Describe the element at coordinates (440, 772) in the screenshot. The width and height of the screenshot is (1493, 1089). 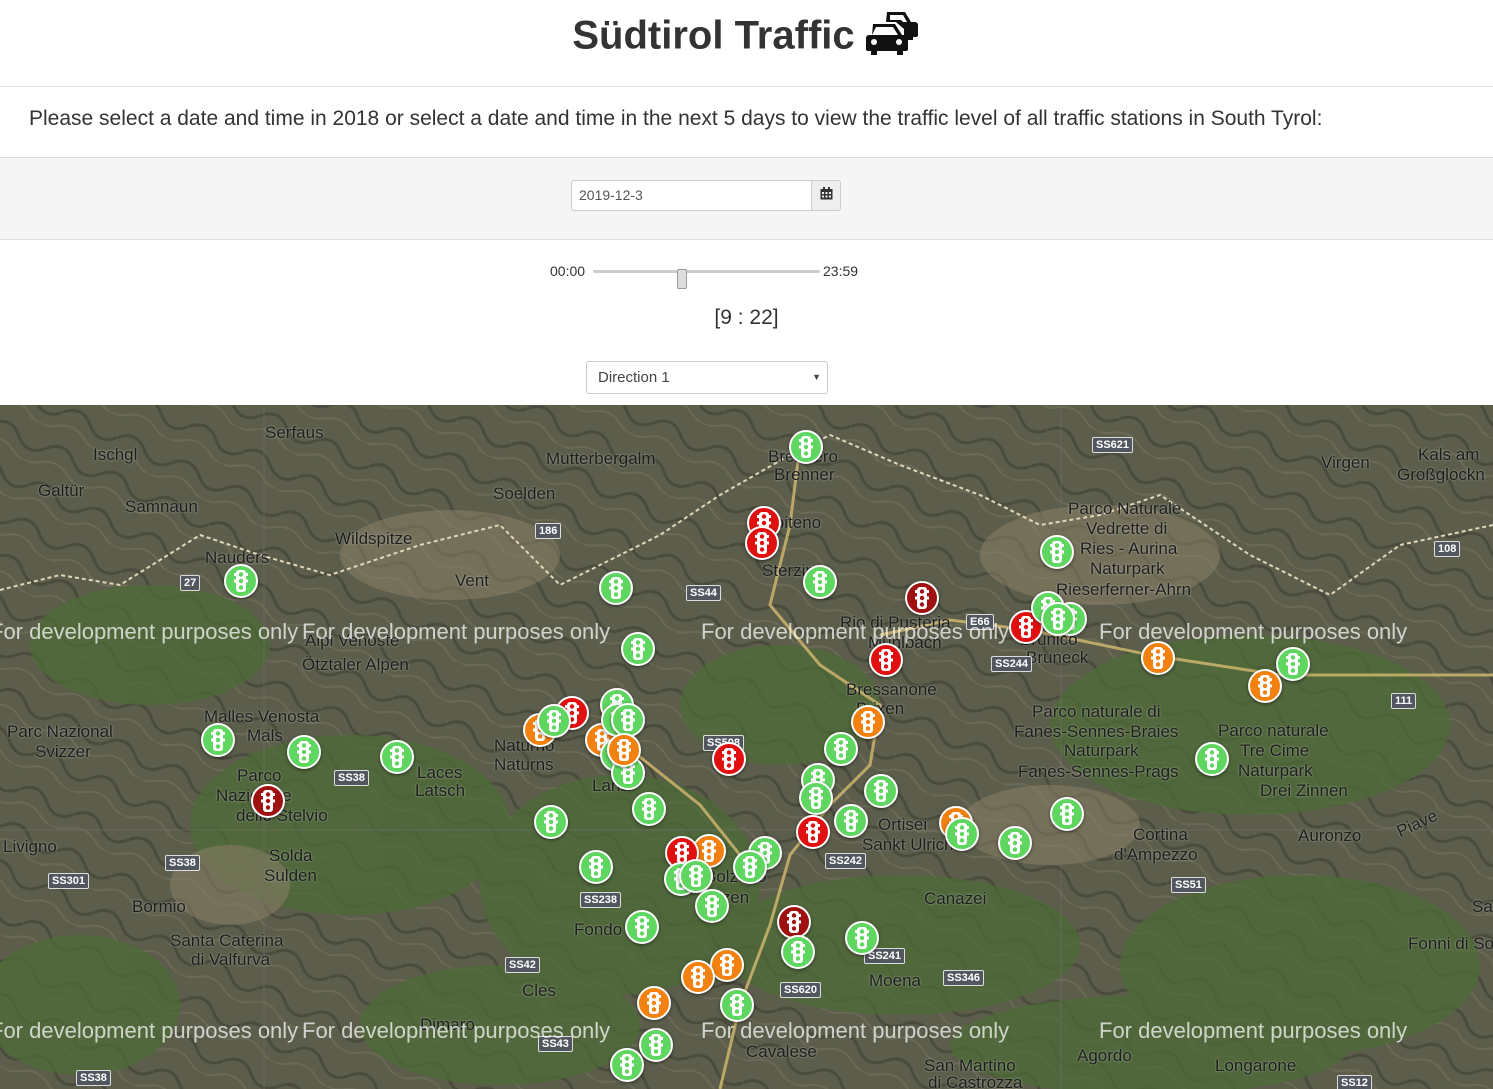
I see `map-place-label: Laces` at that location.